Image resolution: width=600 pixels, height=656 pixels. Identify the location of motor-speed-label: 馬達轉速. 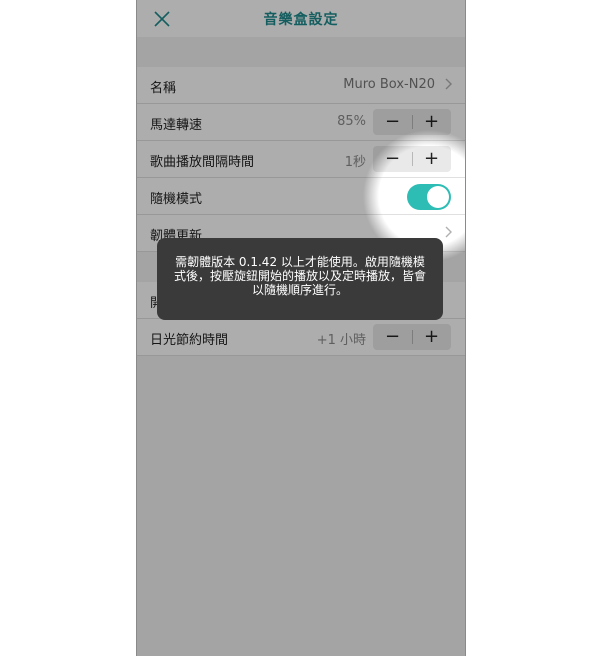
(176, 125).